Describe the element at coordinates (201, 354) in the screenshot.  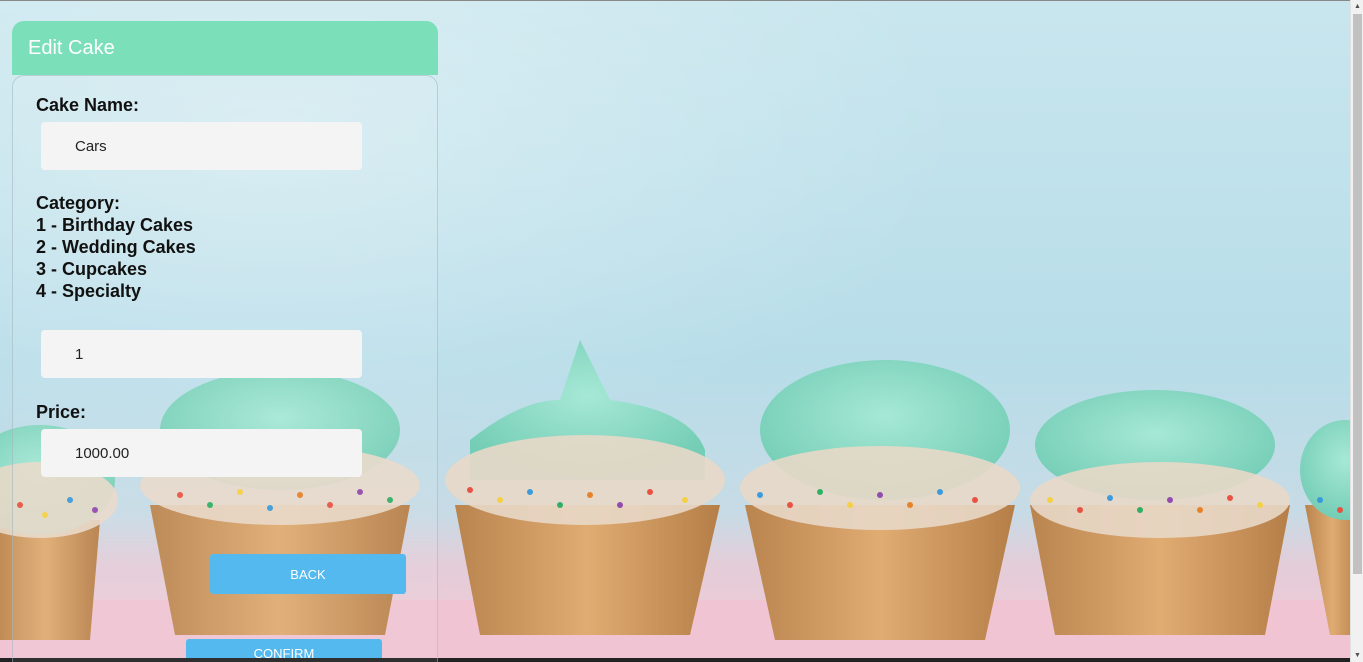
I see `category-input` at that location.